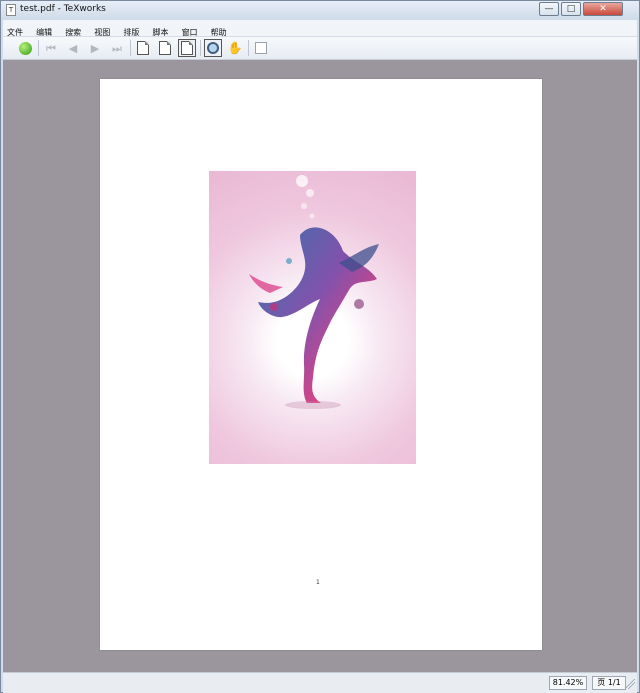 The width and height of the screenshot is (640, 693). What do you see at coordinates (320, 682) in the screenshot?
I see `status-bar: 81.42% 页 1/1` at bounding box center [320, 682].